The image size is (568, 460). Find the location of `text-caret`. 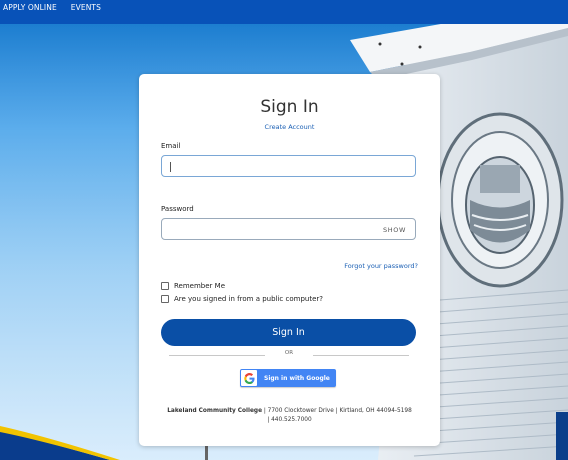

text-caret is located at coordinates (170, 167).